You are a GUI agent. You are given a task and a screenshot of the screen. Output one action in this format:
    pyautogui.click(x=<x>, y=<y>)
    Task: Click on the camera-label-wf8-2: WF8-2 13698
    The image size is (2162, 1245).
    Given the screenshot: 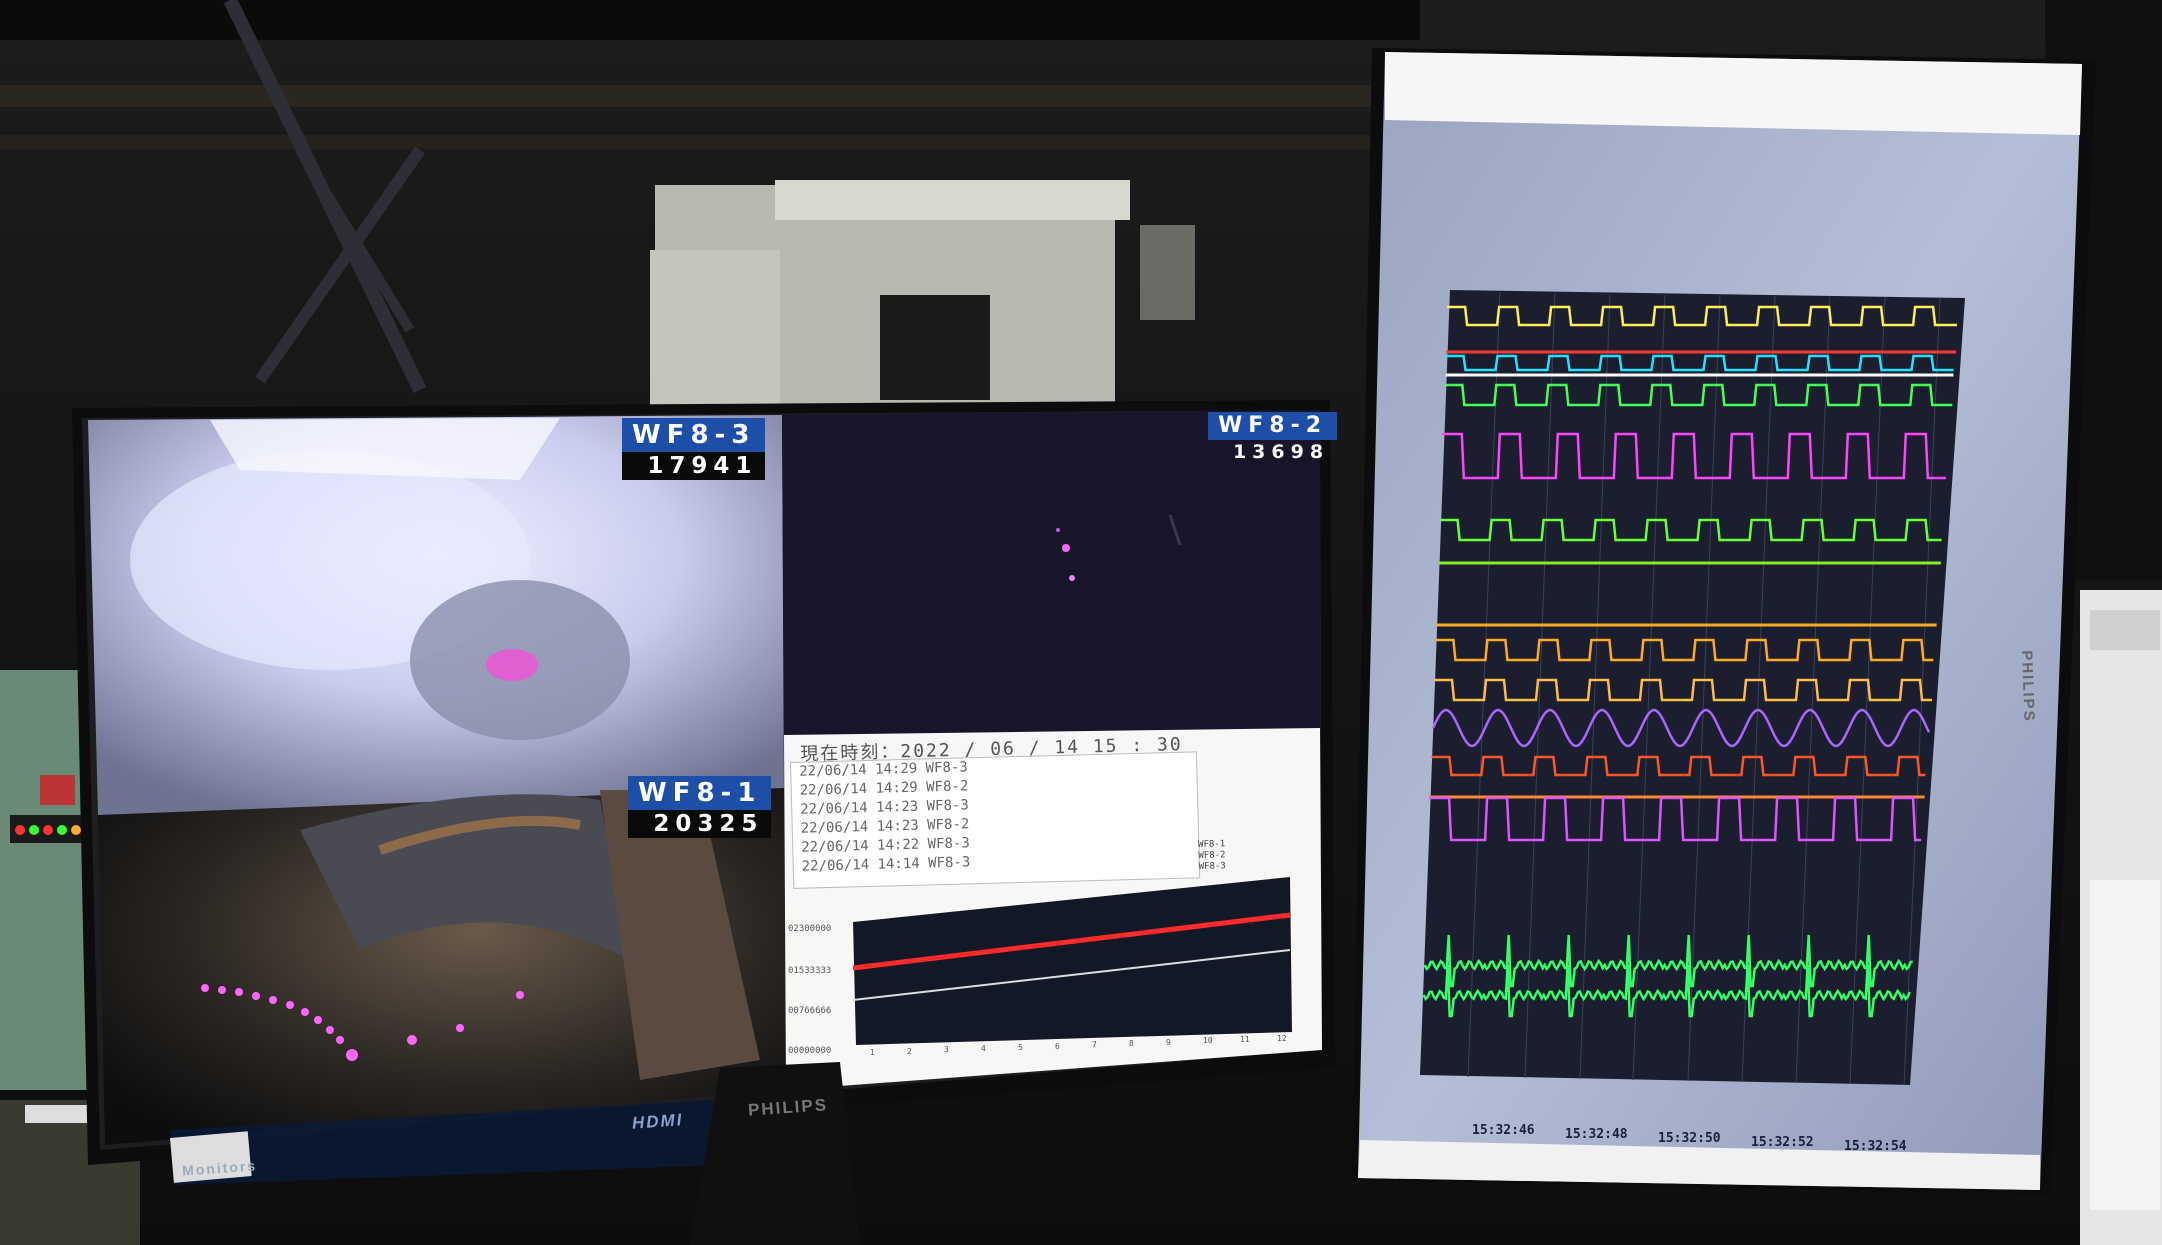 What is the action you would take?
    pyautogui.click(x=1273, y=438)
    